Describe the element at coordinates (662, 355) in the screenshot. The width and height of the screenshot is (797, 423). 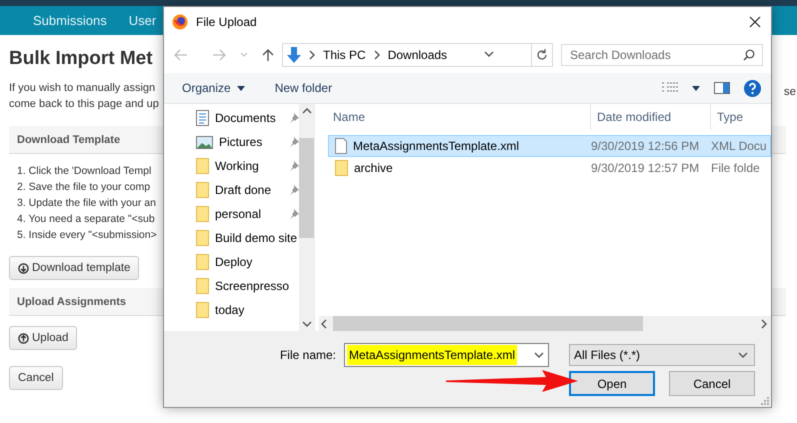
I see `file-type-dropdown: All Files (*.*)` at that location.